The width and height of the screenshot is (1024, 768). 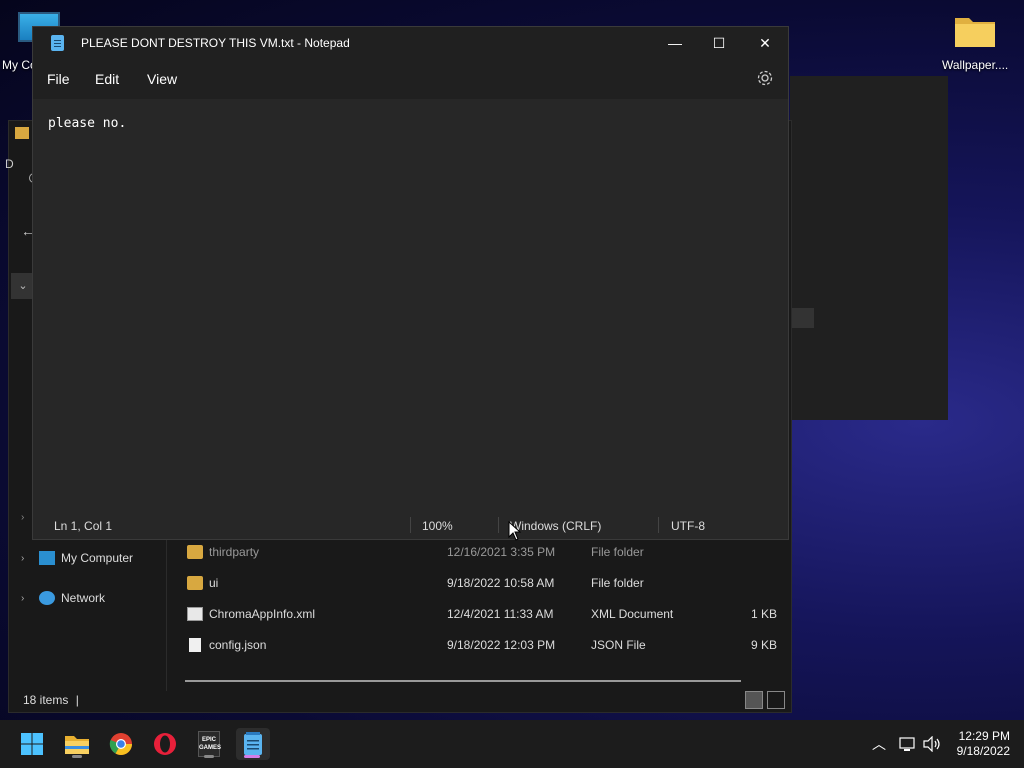 I want to click on file-date: 12/16/2021 3:35 PM, so click(x=501, y=552).